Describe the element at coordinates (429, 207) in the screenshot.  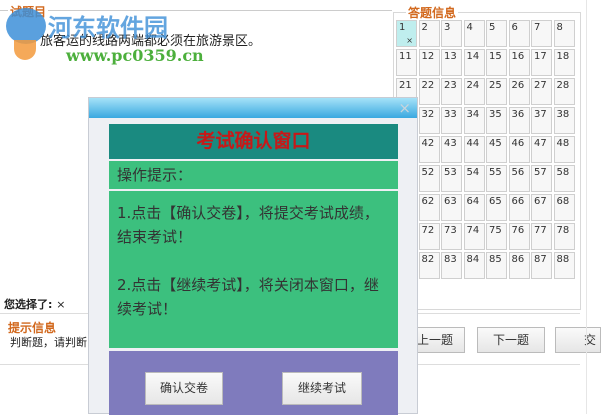
I see `question-cell-62: 62` at that location.